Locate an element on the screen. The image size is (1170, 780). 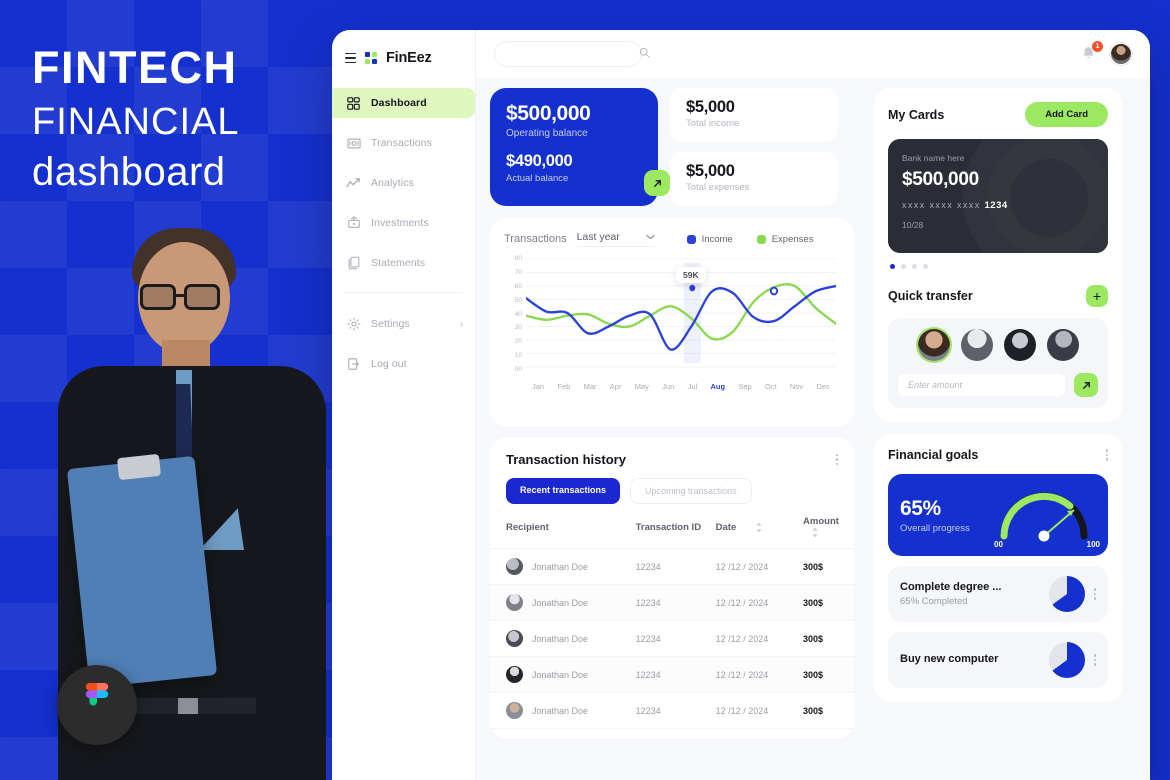
quick-transfer-header: Quick transfer + is located at coordinates (998, 296).